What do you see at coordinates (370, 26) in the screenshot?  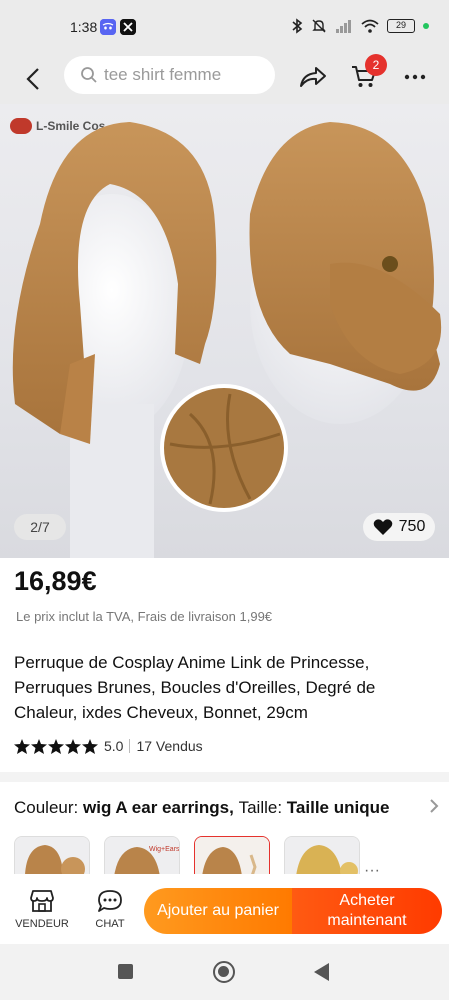 I see `wifi-icon` at bounding box center [370, 26].